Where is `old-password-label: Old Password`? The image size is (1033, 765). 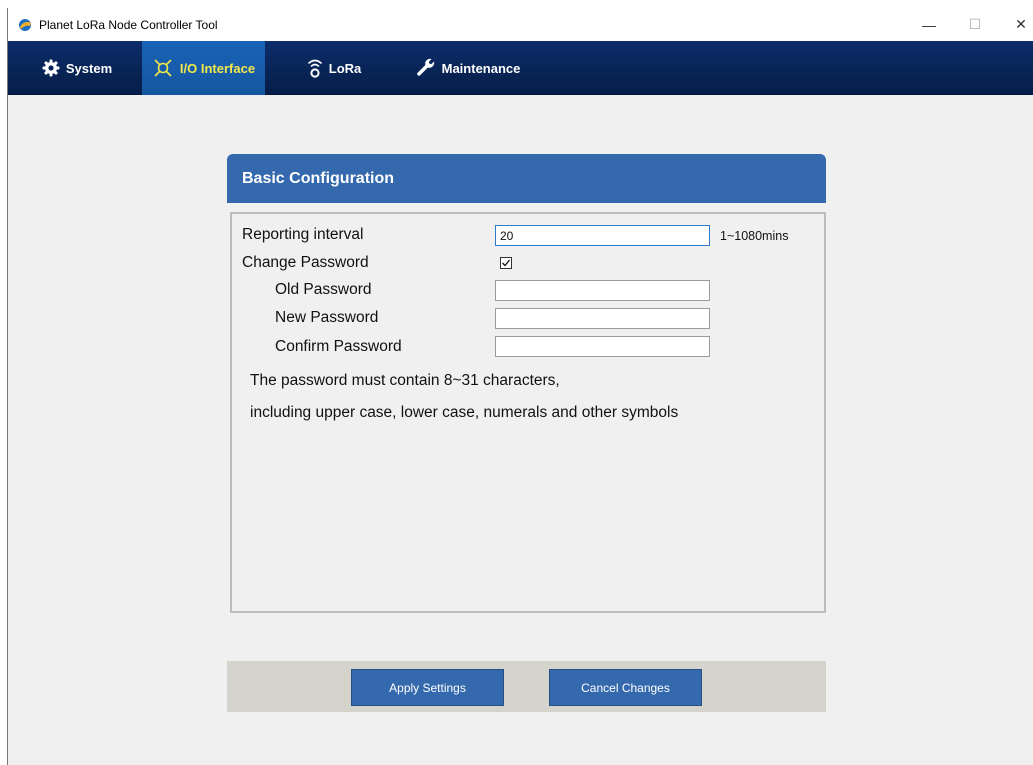 old-password-label: Old Password is located at coordinates (323, 289).